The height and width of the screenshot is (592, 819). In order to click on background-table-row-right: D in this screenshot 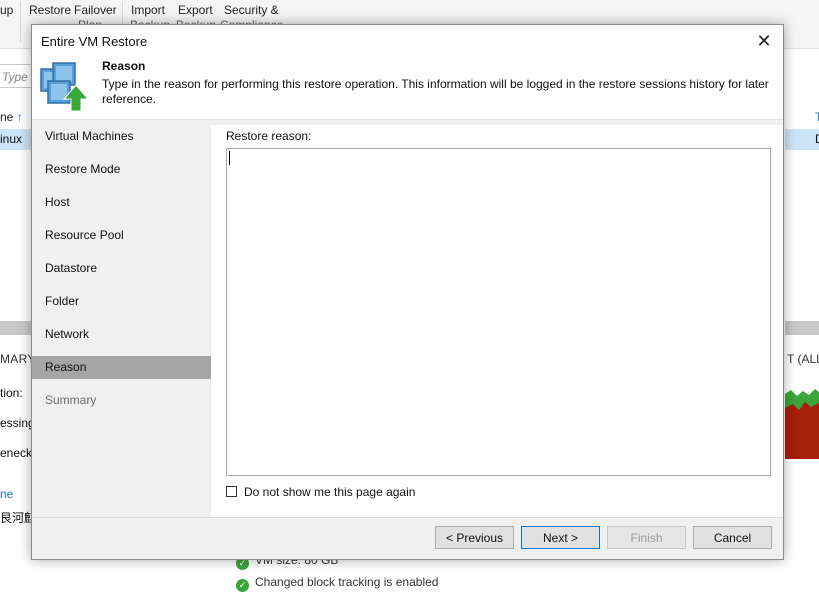, I will do `click(802, 139)`.